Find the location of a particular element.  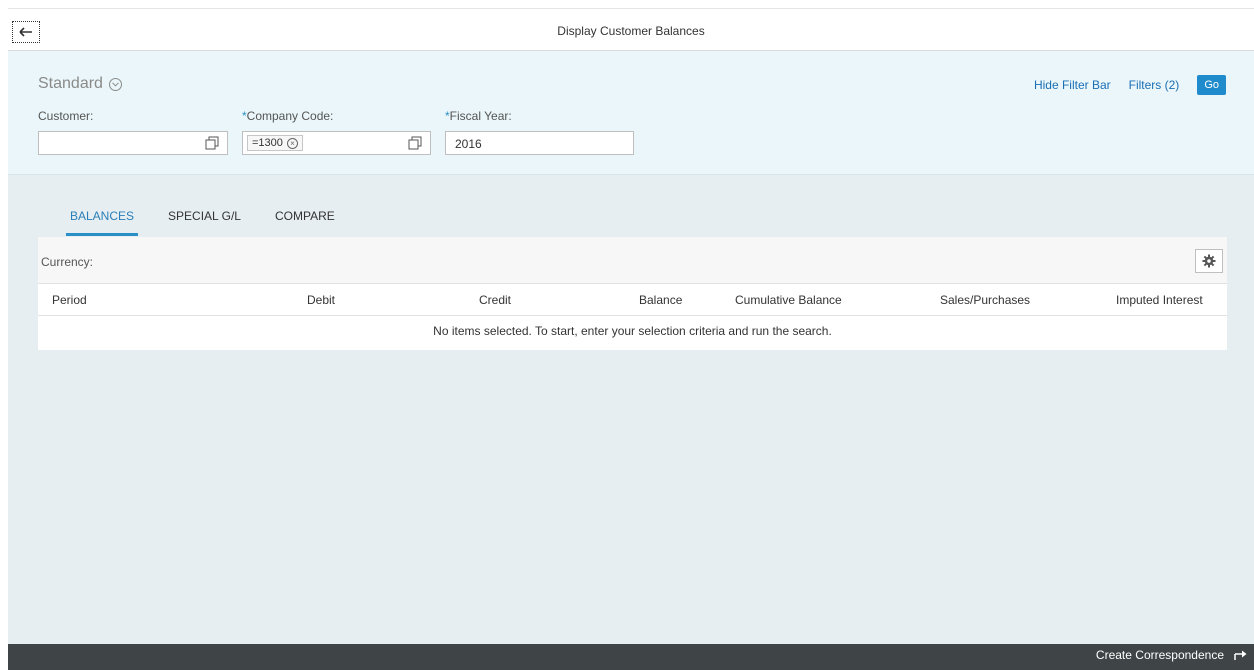

column-header-cumulative-balance: Cumulative Balance is located at coordinates (788, 300).